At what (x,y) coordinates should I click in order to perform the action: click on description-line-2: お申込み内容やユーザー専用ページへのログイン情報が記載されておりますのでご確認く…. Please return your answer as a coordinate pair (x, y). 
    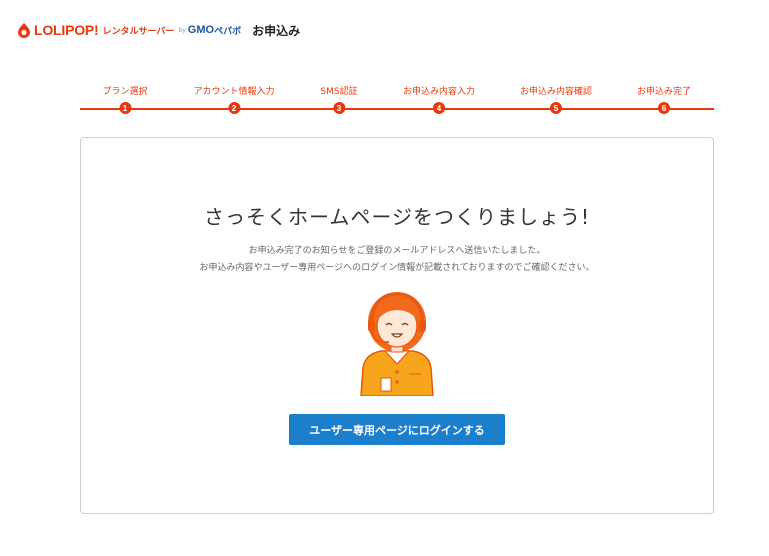
    Looking at the image, I should click on (397, 268).